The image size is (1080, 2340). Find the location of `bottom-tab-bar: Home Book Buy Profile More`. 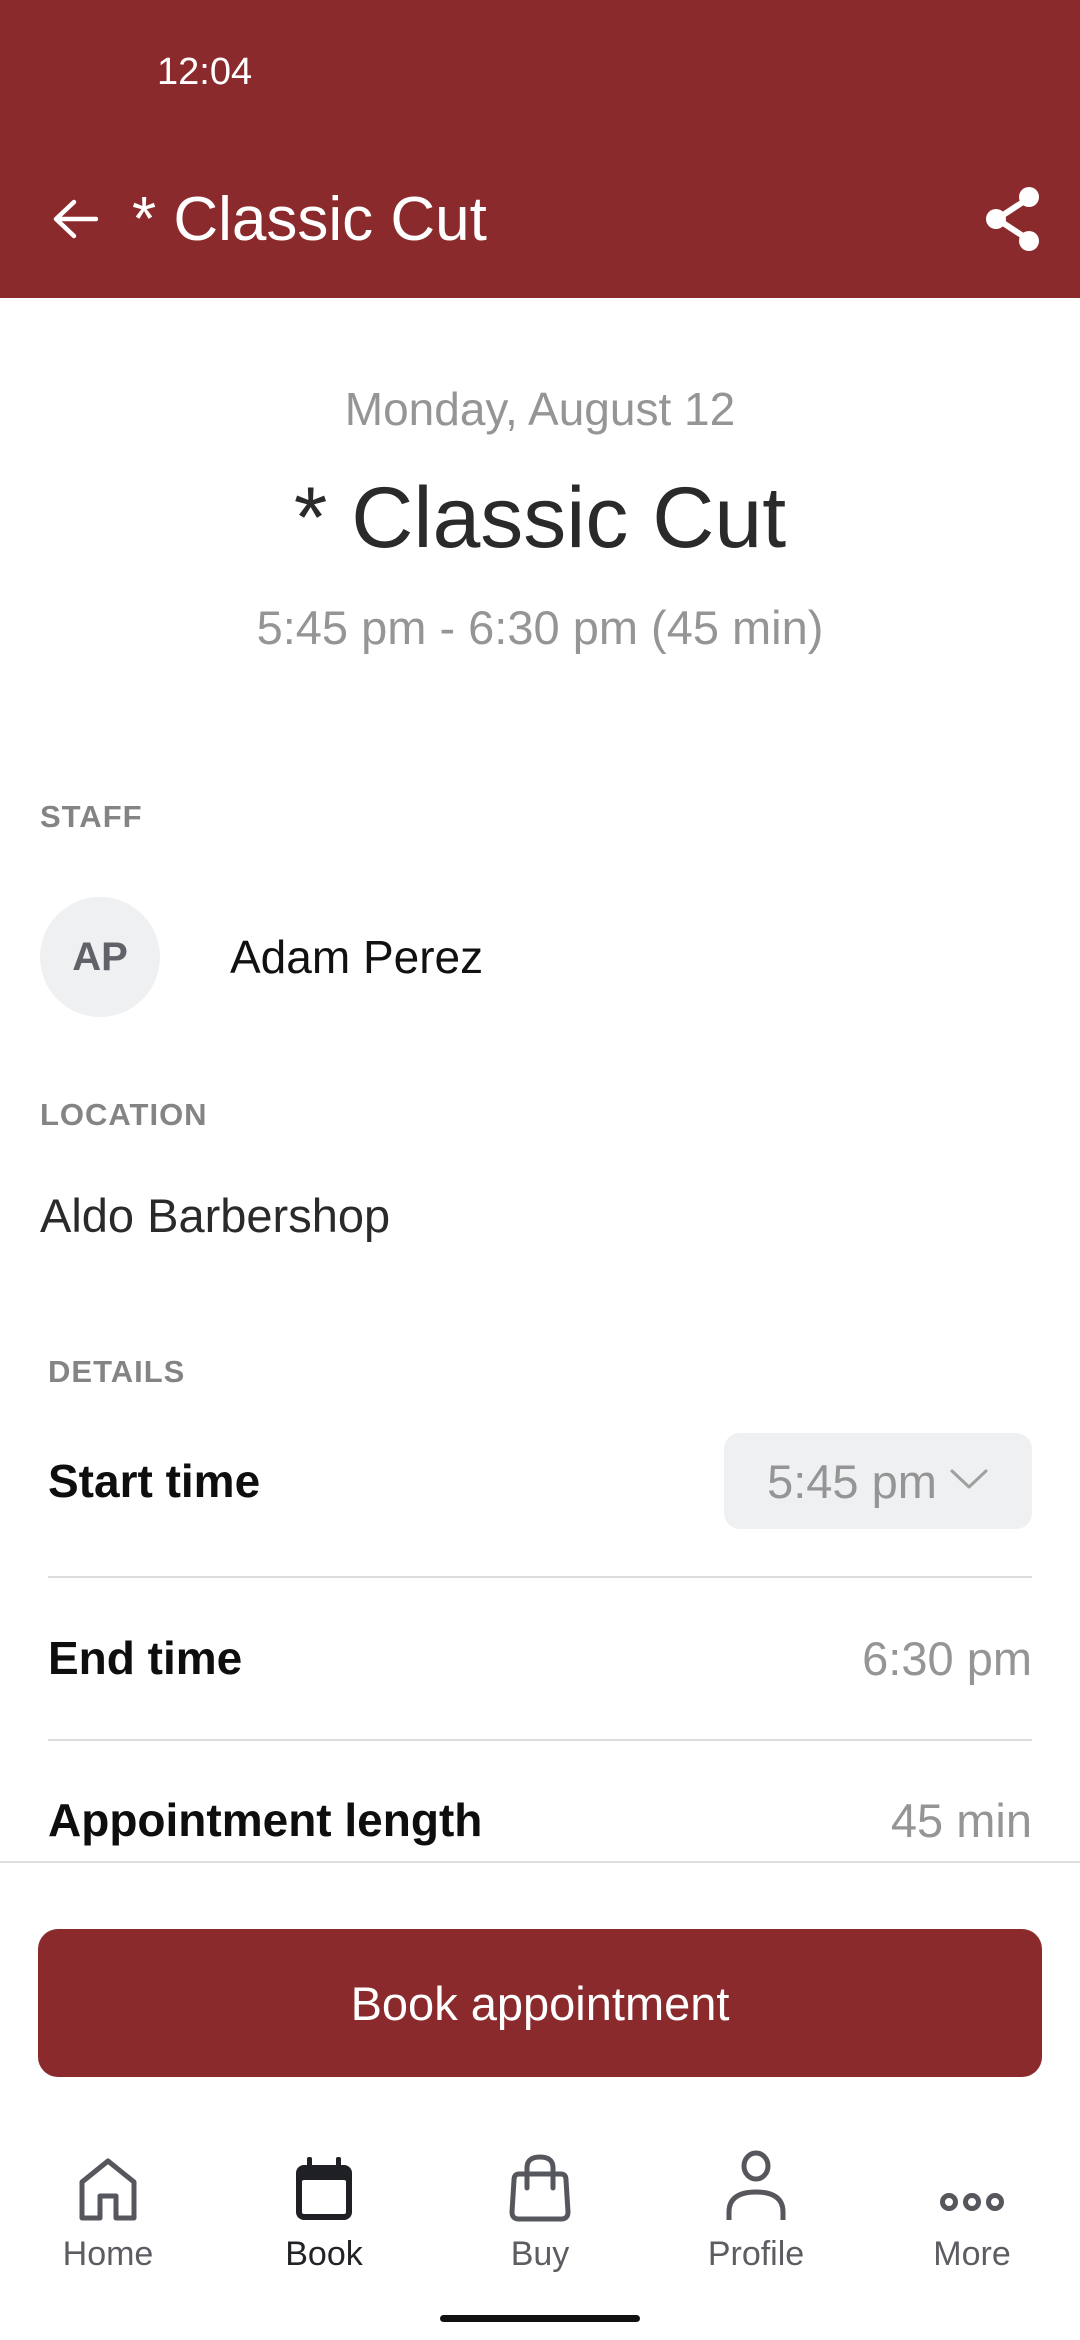

bottom-tab-bar: Home Book Buy Profile More is located at coordinates (540, 2220).